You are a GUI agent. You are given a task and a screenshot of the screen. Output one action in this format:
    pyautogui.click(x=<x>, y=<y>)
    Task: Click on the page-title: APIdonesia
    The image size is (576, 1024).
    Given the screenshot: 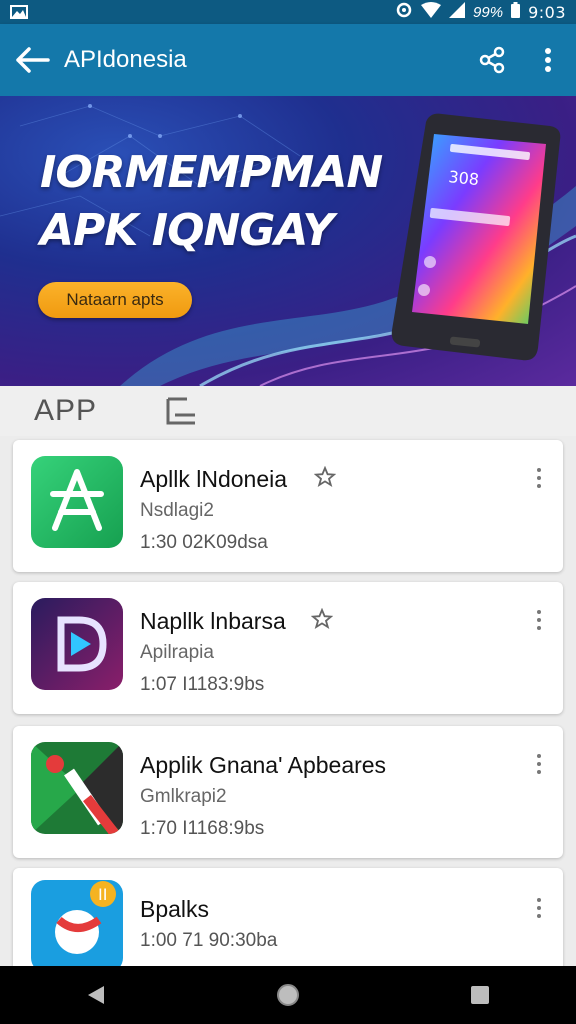 What is the action you would take?
    pyautogui.click(x=125, y=59)
    